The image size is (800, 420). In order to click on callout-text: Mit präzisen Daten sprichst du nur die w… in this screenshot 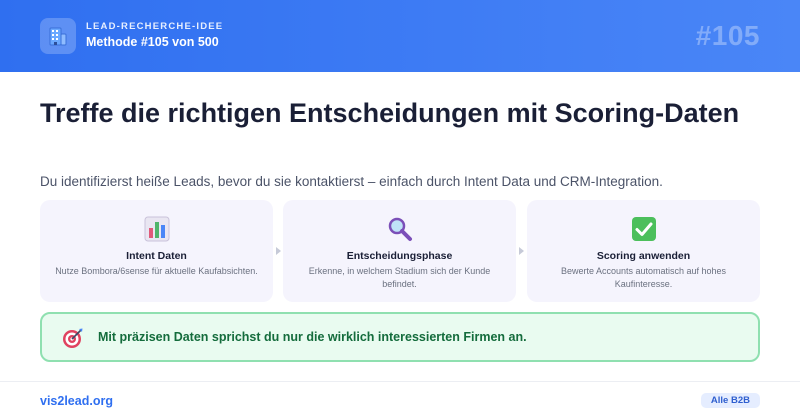, I will do `click(312, 337)`.